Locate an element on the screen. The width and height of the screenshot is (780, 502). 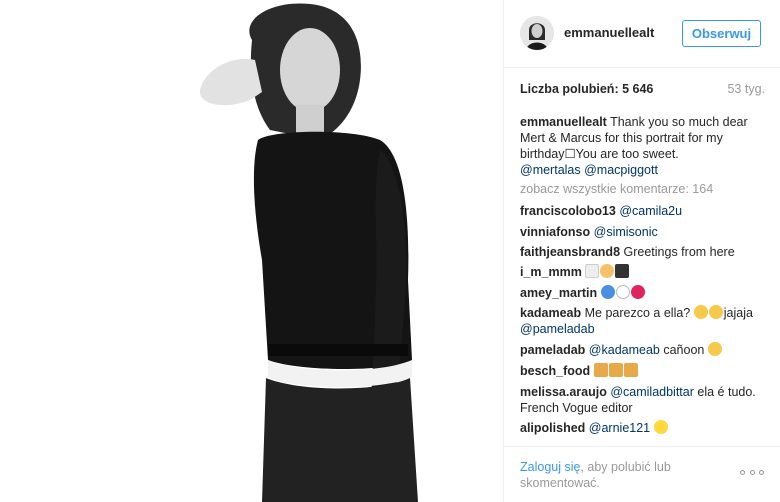
unamused-emoji-icon is located at coordinates (714, 349).